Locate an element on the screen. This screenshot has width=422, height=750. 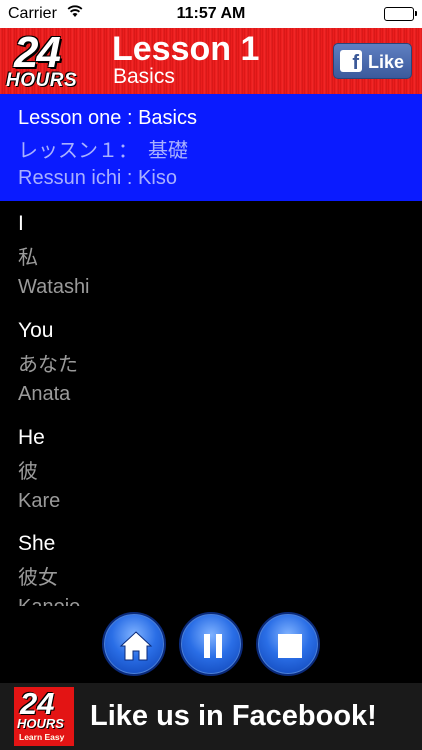
vocab-english: You is located at coordinates (36, 330).